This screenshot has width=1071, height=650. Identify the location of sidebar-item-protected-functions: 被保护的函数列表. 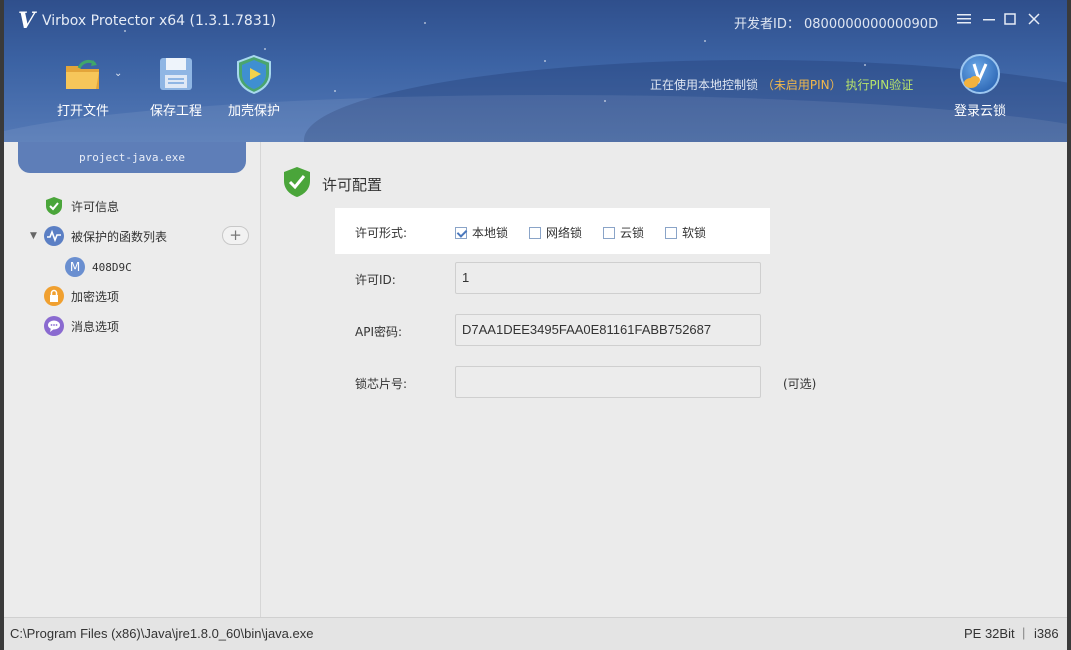
(105, 236).